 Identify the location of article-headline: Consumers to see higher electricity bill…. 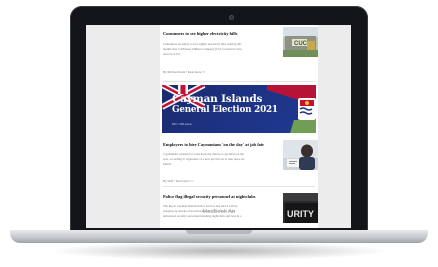
(200, 33).